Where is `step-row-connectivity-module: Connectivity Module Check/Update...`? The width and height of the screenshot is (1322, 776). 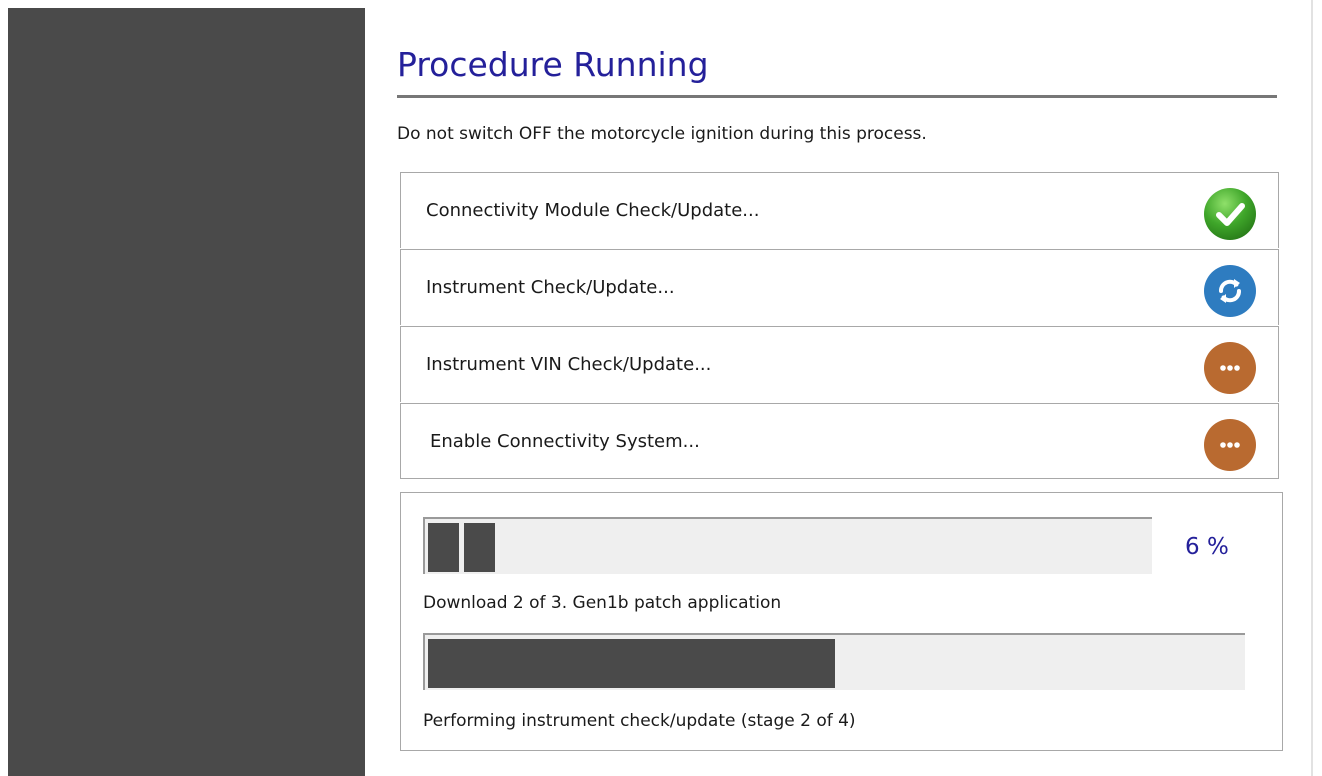 step-row-connectivity-module: Connectivity Module Check/Update... is located at coordinates (839, 210).